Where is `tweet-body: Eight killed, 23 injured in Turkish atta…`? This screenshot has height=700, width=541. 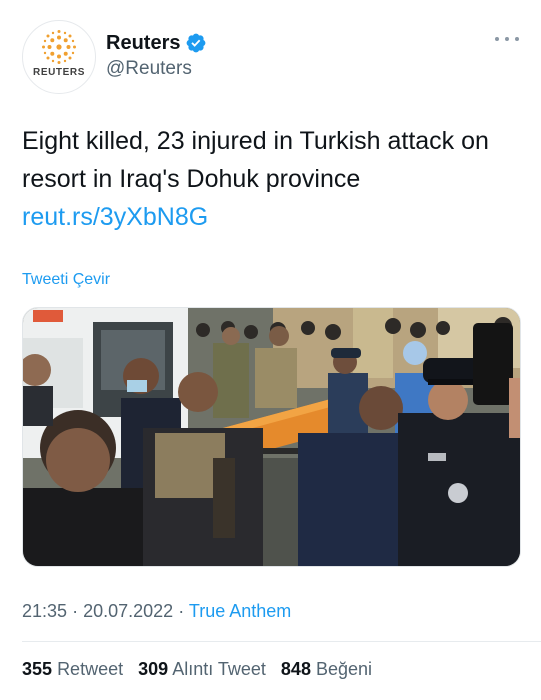 tweet-body: Eight killed, 23 injured in Turkish atta… is located at coordinates (255, 160).